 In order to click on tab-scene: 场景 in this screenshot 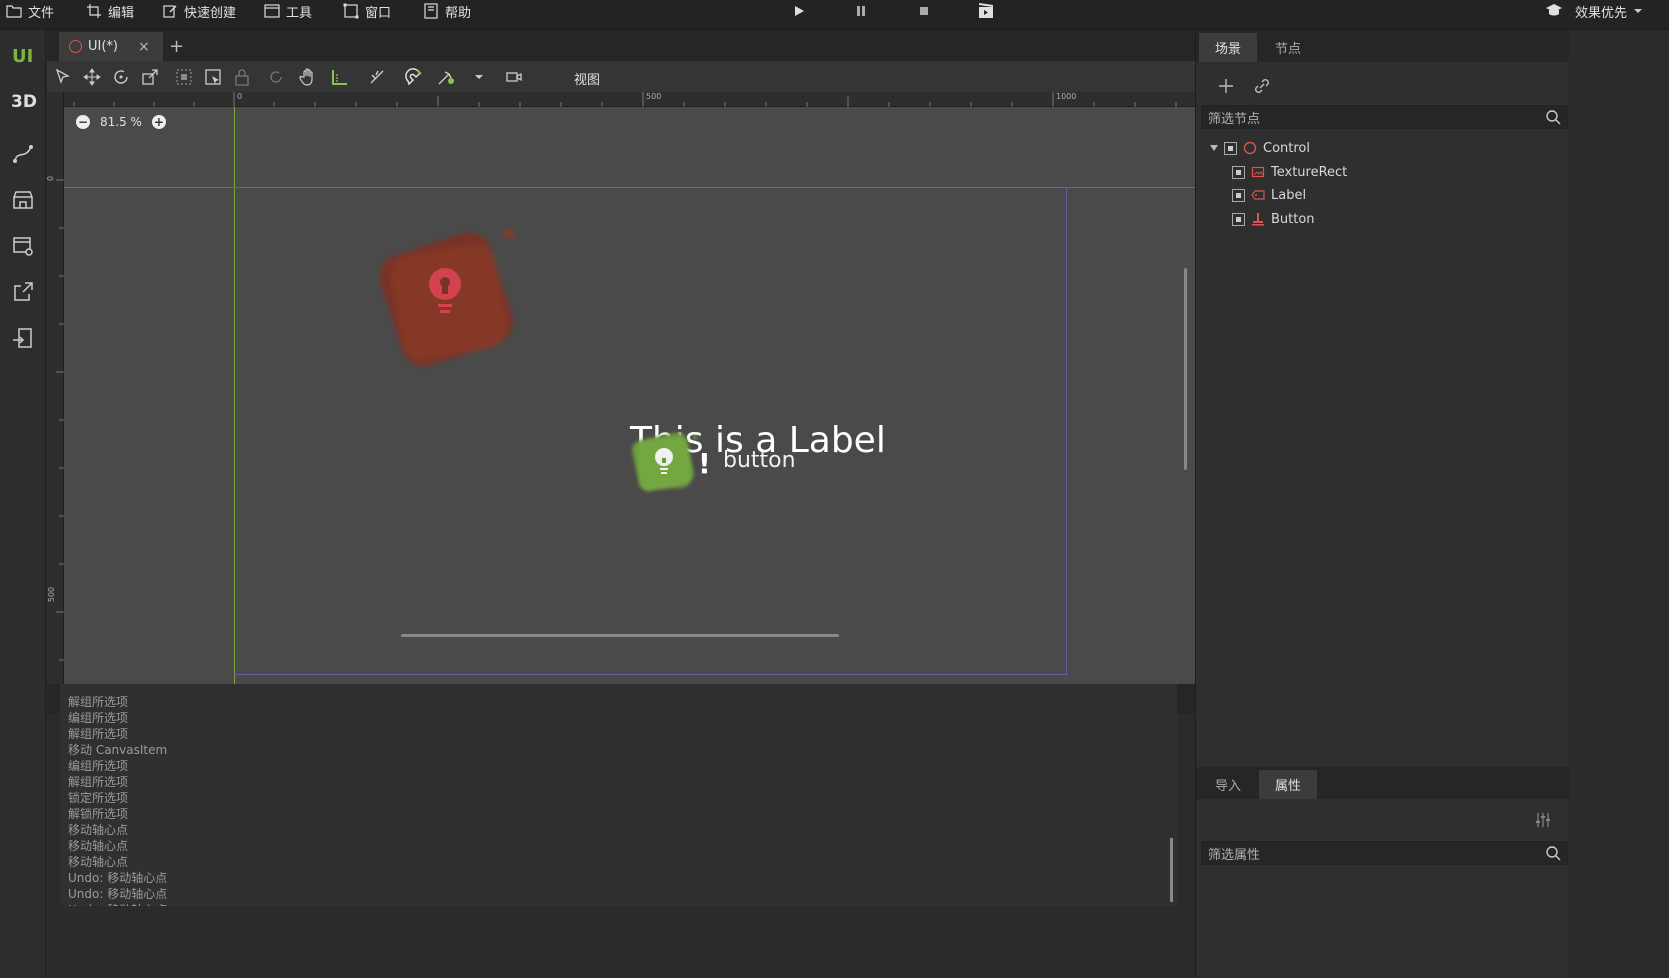, I will do `click(1228, 47)`.